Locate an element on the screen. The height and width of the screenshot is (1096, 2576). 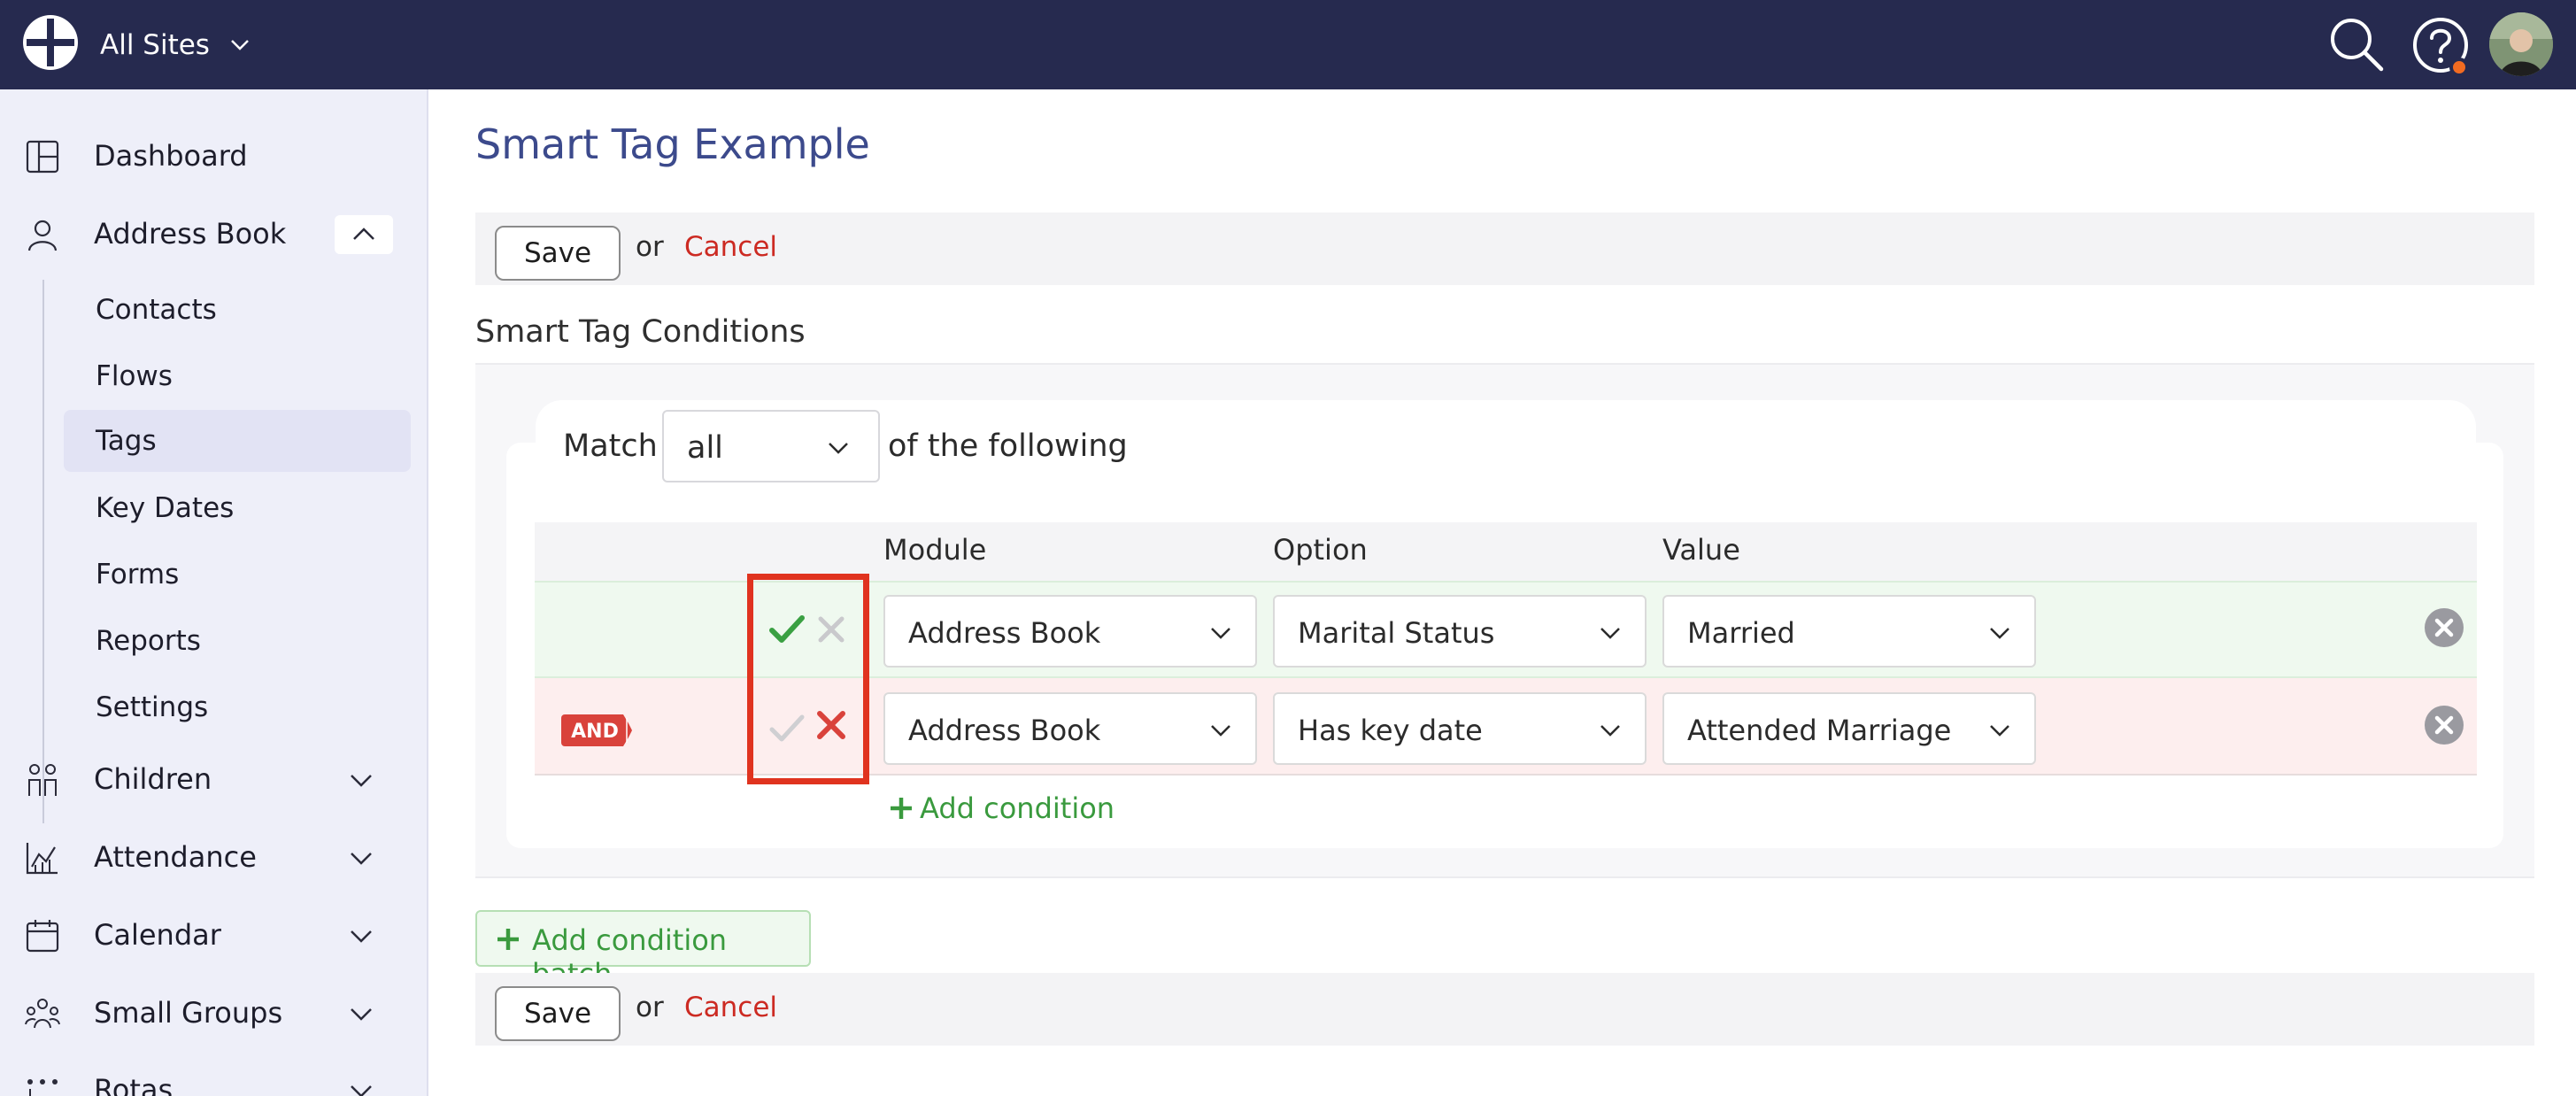
calendar-icon is located at coordinates (42, 936).